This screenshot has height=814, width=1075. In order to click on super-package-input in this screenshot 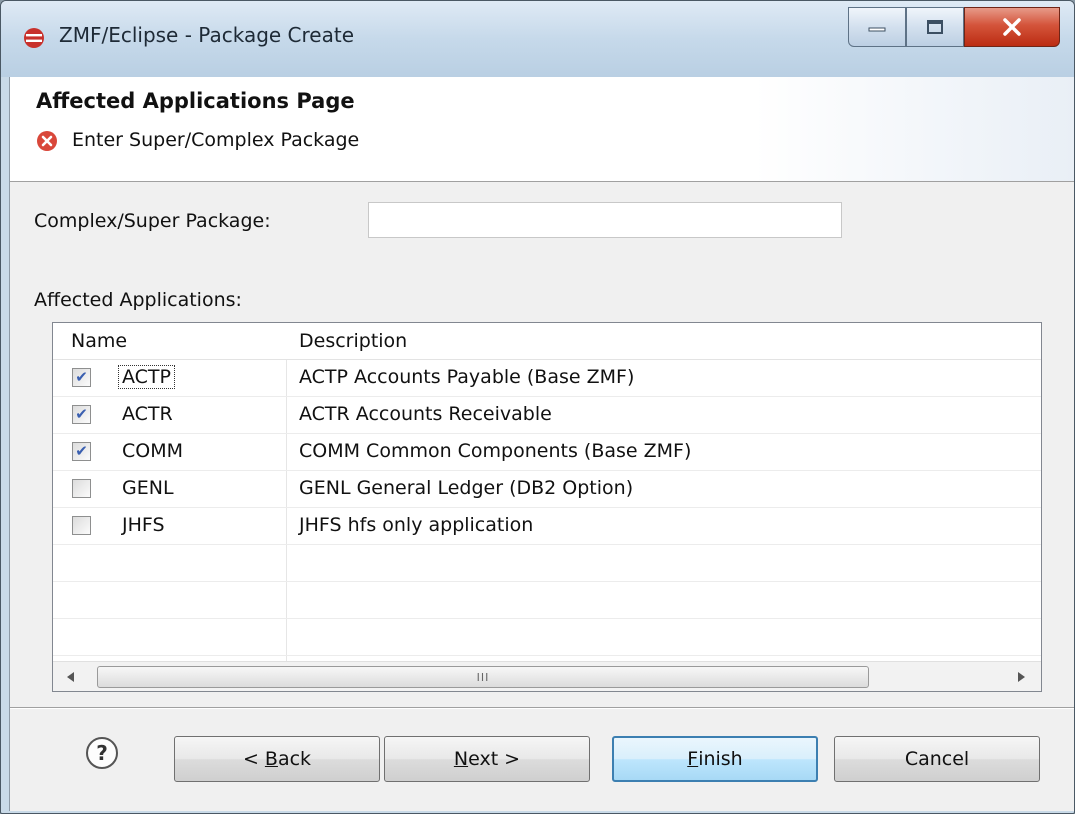, I will do `click(605, 220)`.